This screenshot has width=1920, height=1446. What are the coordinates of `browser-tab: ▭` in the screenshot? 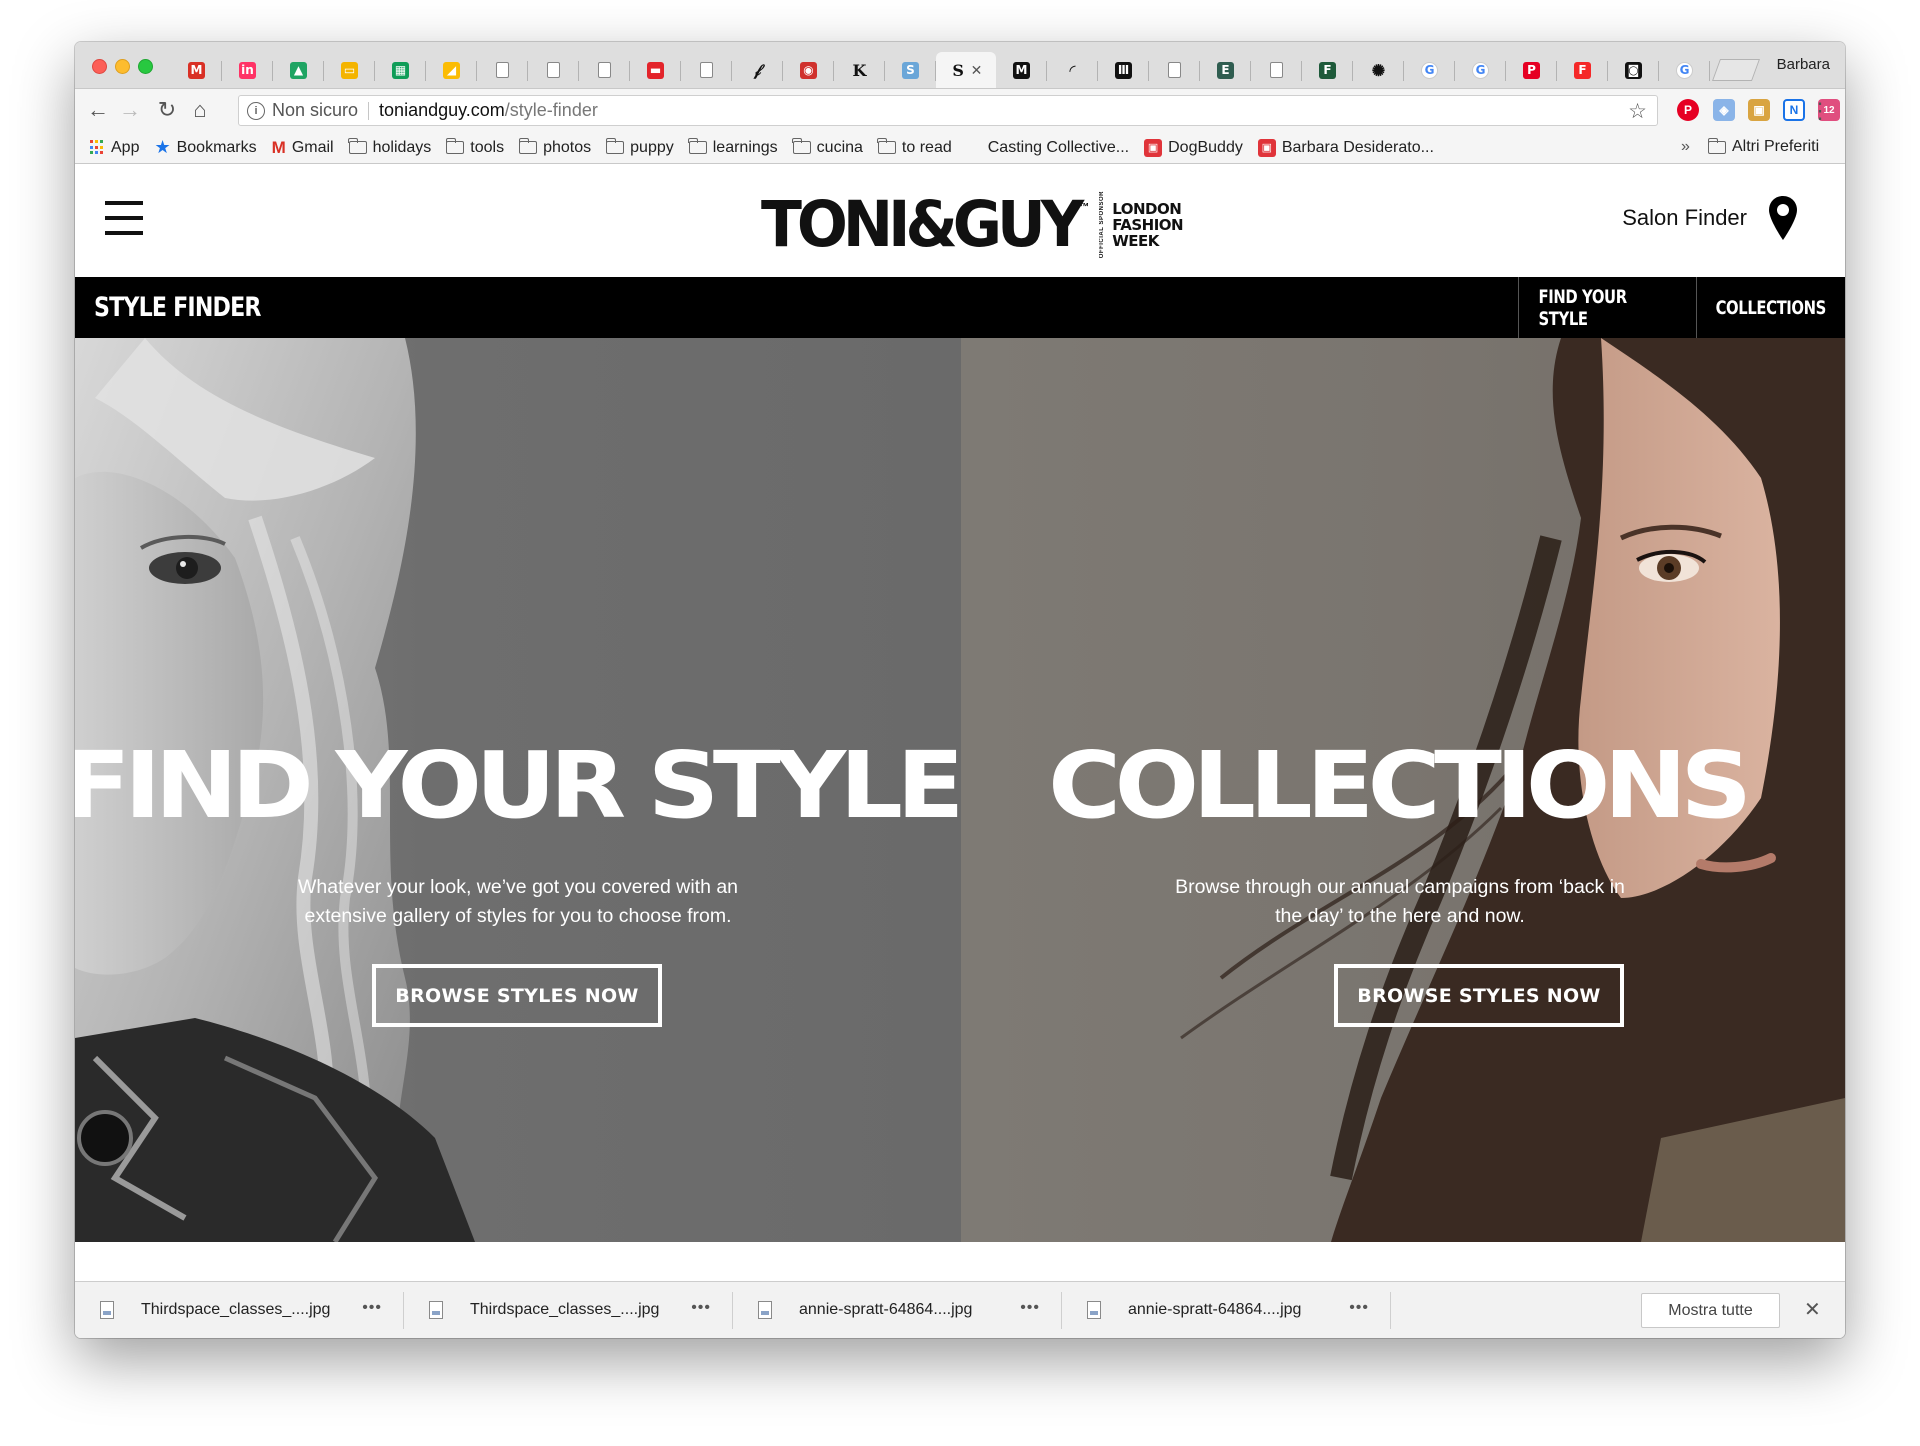 It's located at (349, 70).